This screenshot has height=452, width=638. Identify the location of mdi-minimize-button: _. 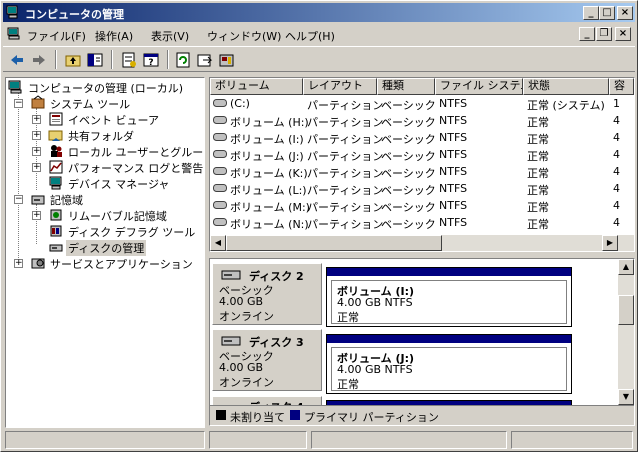
(587, 34).